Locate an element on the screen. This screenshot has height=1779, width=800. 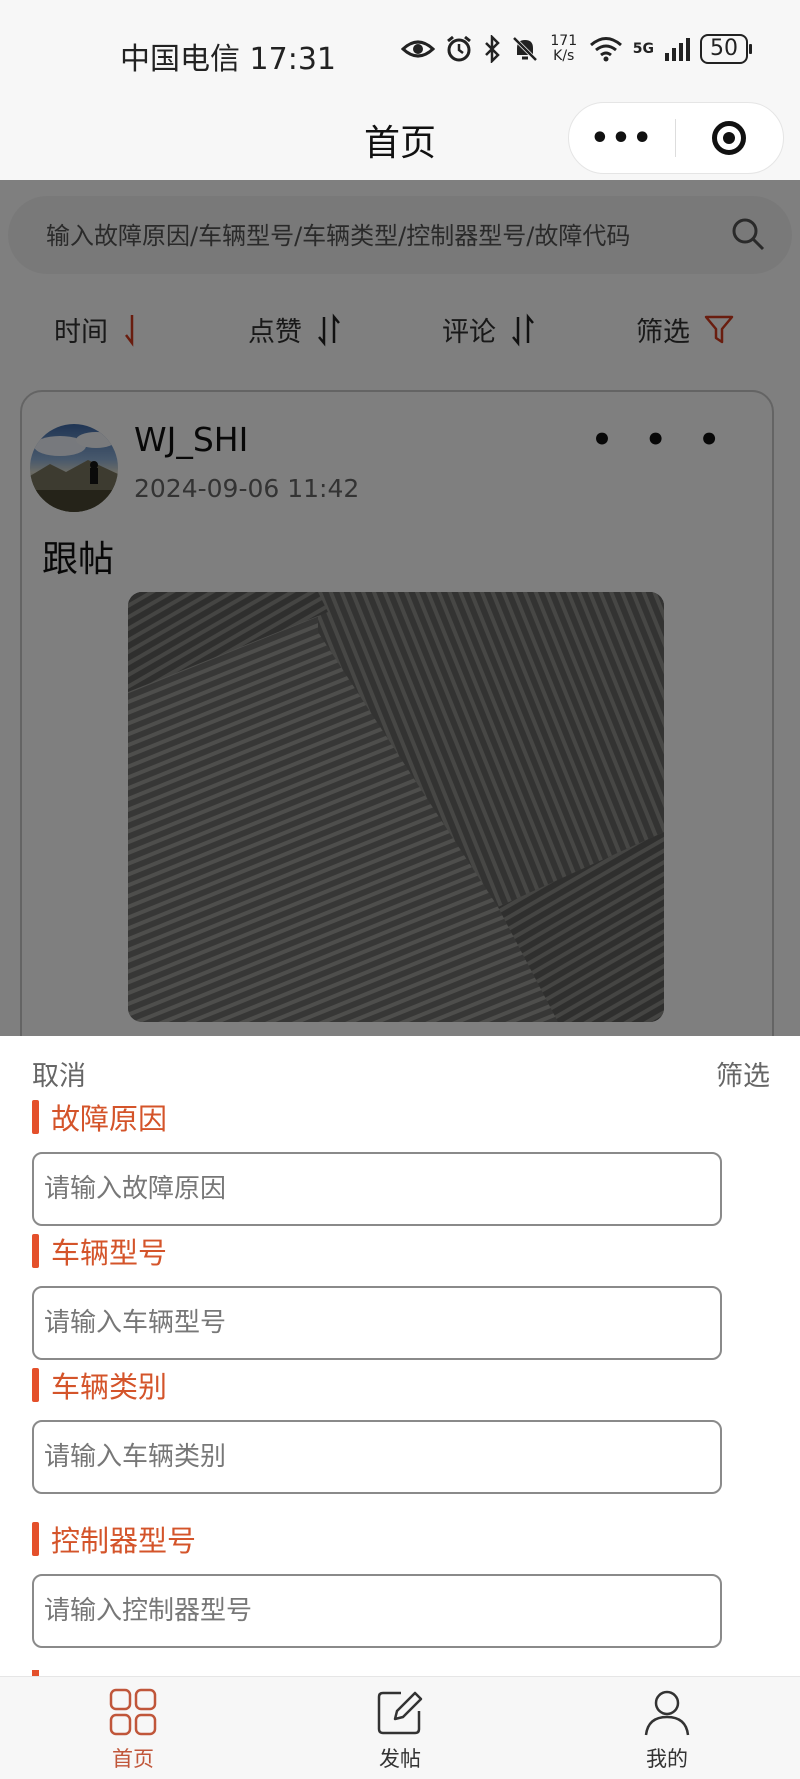
vehicle-model-label: 车辆型号 is located at coordinates (99, 1251).